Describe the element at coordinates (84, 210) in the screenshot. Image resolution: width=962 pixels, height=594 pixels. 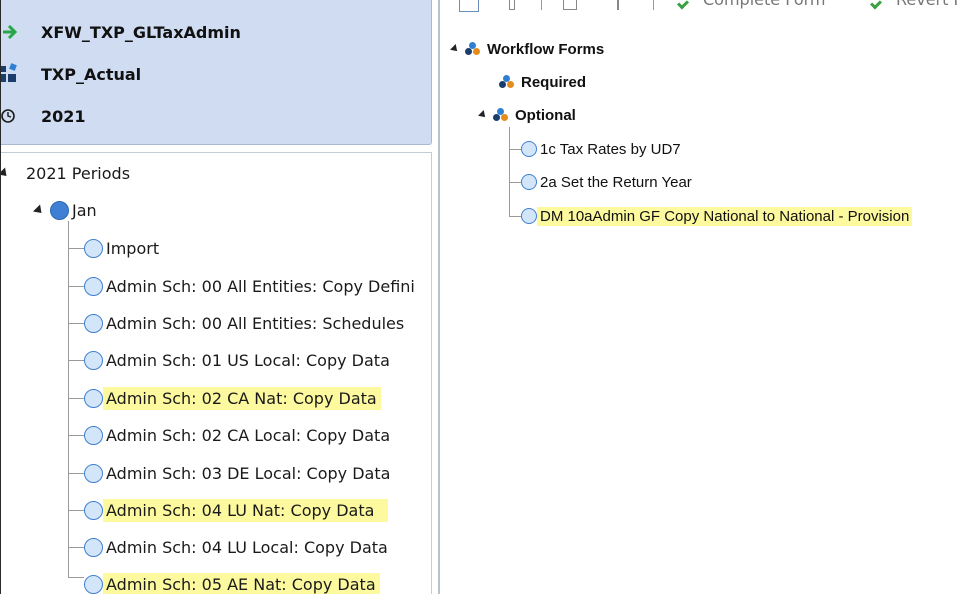
I see `jan-label: Jan` at that location.